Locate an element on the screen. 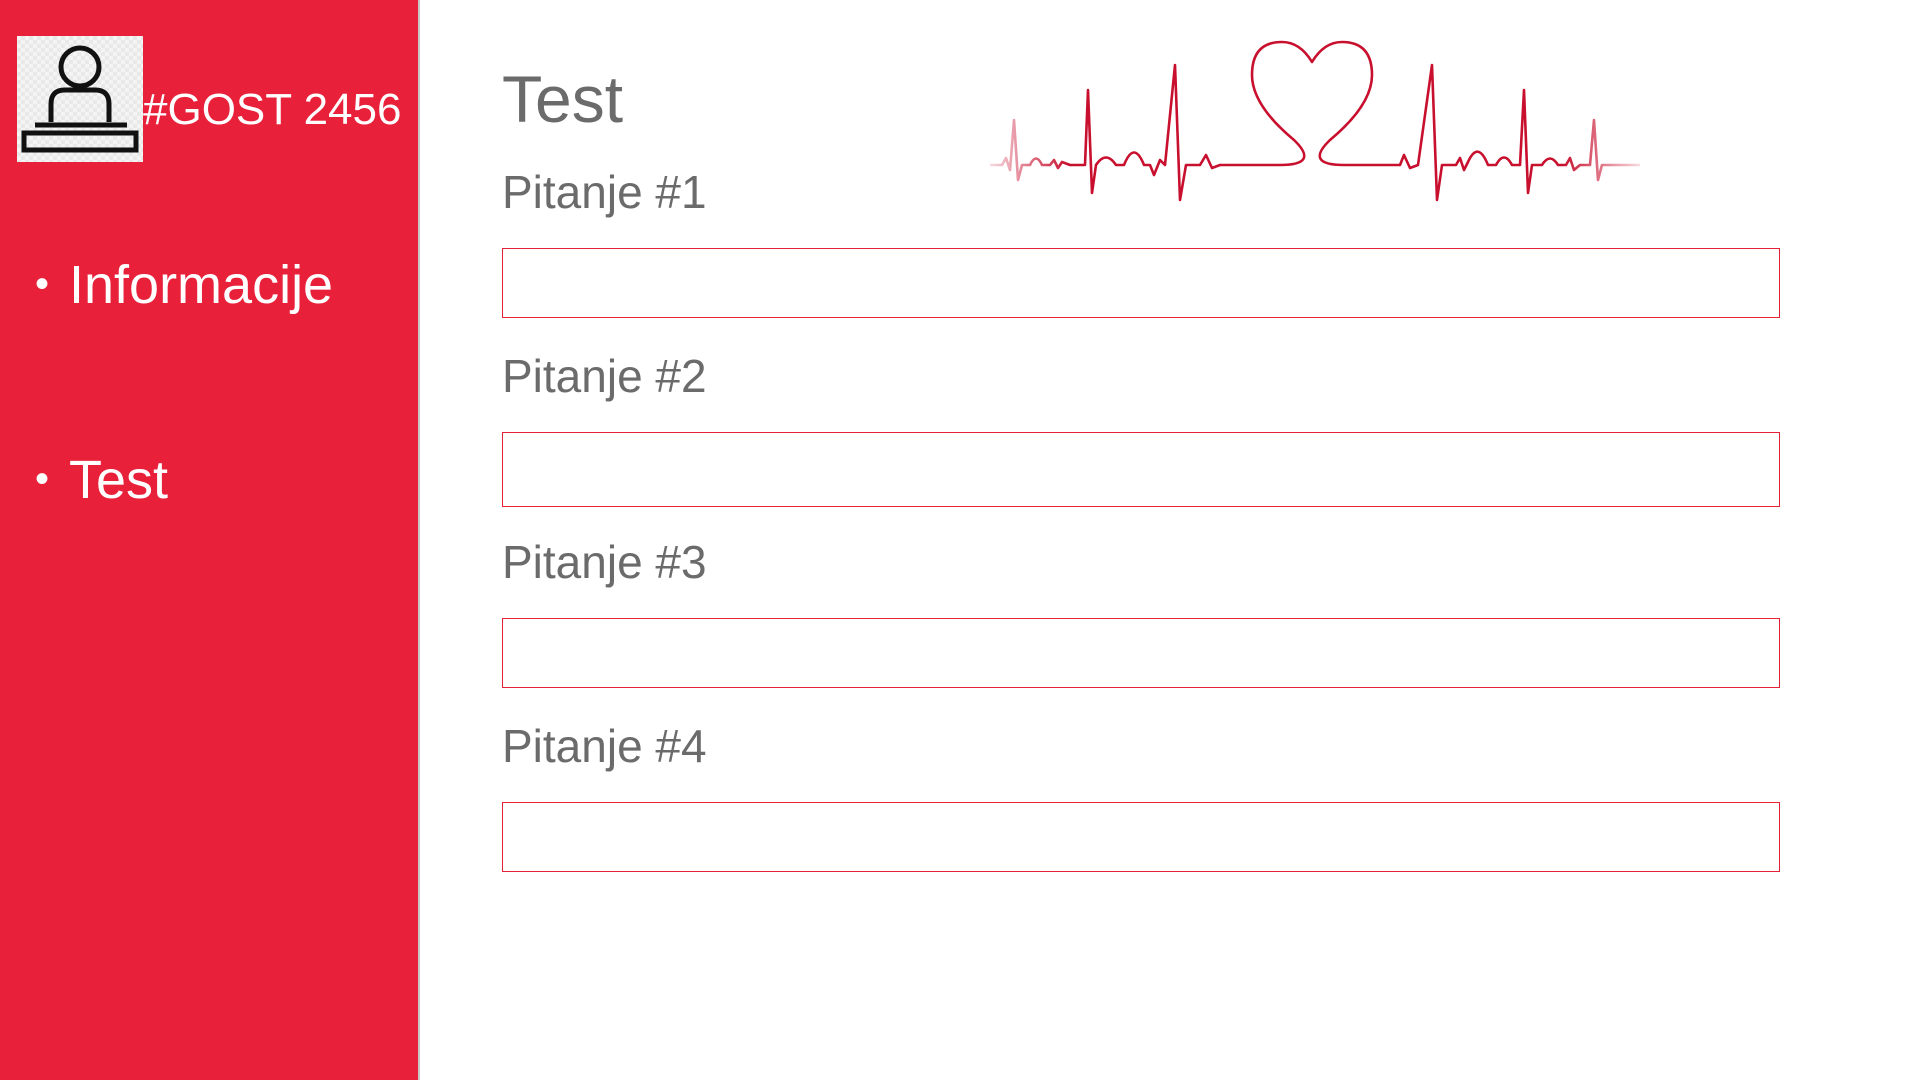 The width and height of the screenshot is (1920, 1080). question-1-input is located at coordinates (1141, 283).